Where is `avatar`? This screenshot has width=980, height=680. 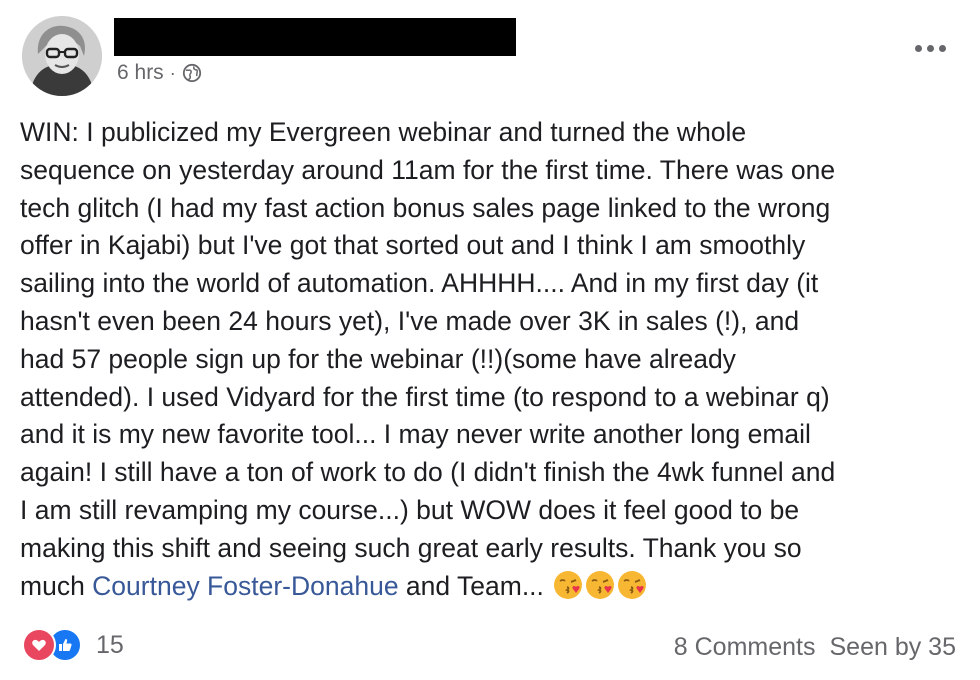
avatar is located at coordinates (62, 56).